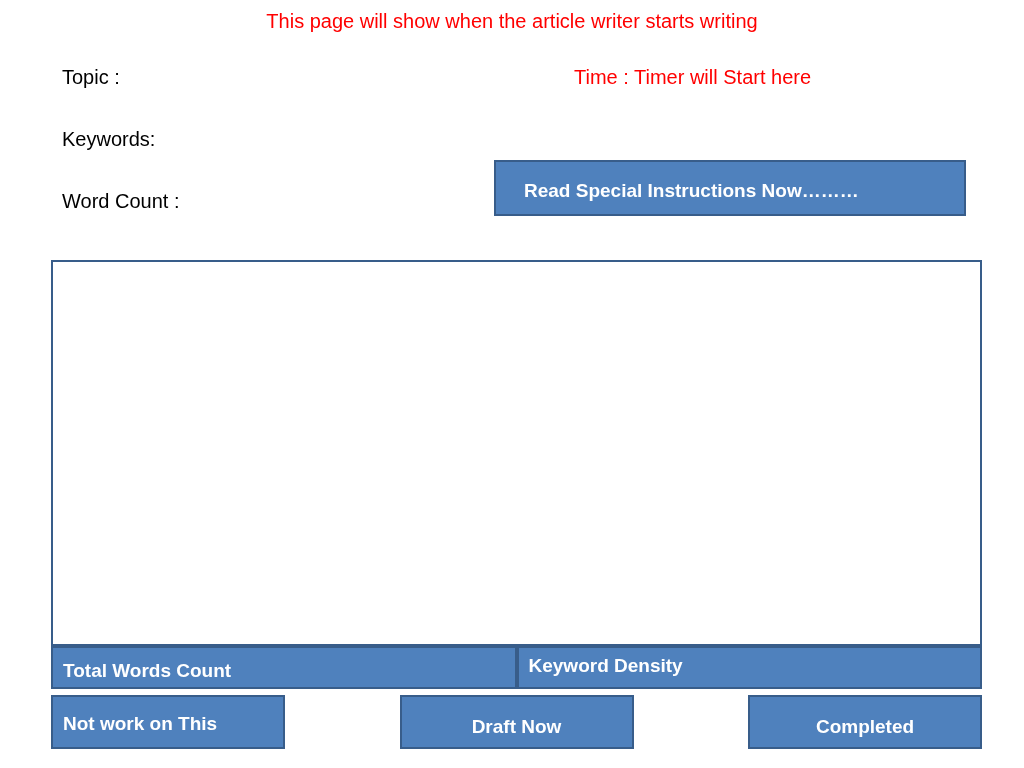  Describe the element at coordinates (91, 77) in the screenshot. I see `field-label: Topic :` at that location.